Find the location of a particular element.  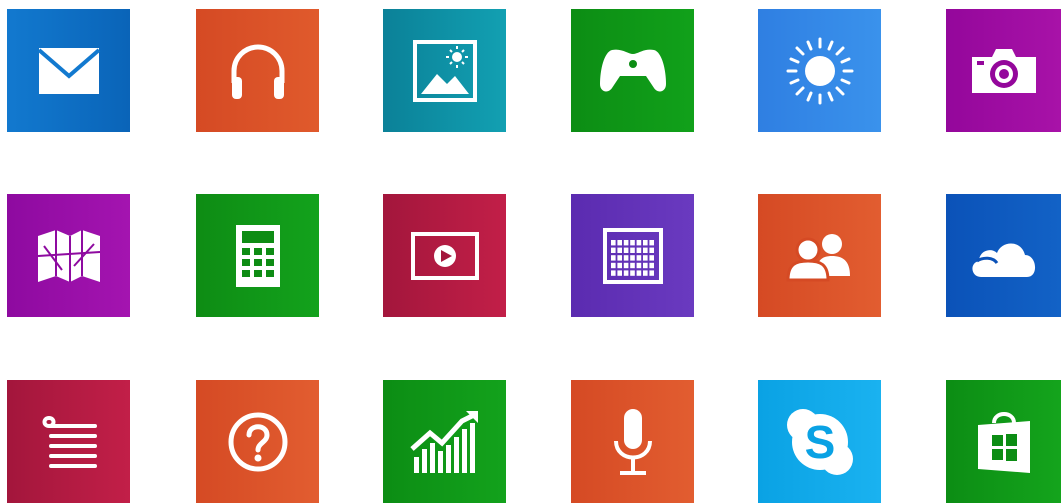

people-icon is located at coordinates (817, 257).